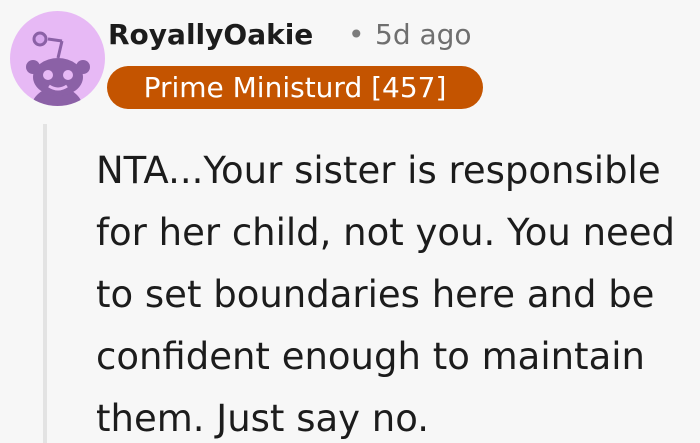  I want to click on thread-collapse-line, so click(45, 283).